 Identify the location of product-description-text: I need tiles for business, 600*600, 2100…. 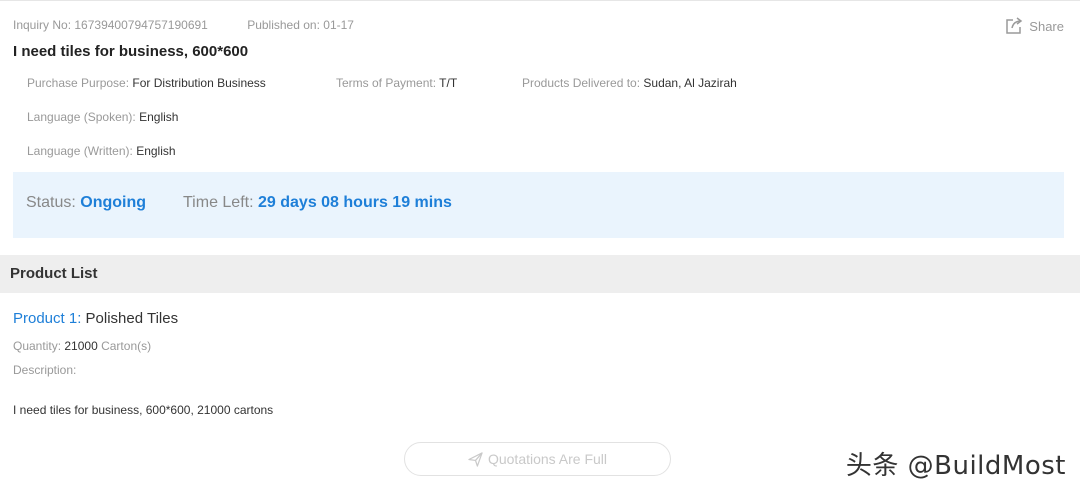
(143, 410).